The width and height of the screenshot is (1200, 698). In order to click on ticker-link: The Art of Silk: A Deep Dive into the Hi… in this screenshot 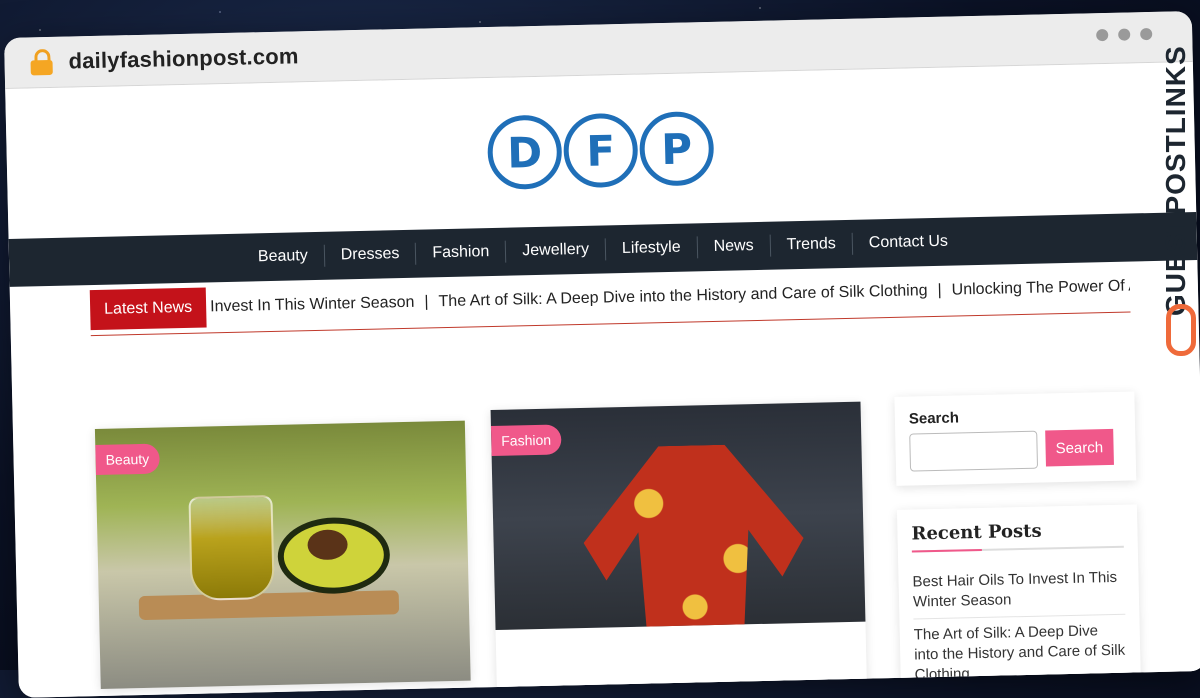, I will do `click(682, 296)`.